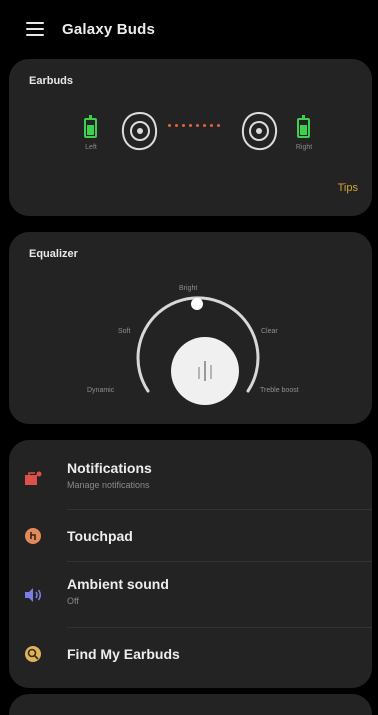 This screenshot has height=715, width=378. Describe the element at coordinates (90, 126) in the screenshot. I see `left-battery-icon` at that location.